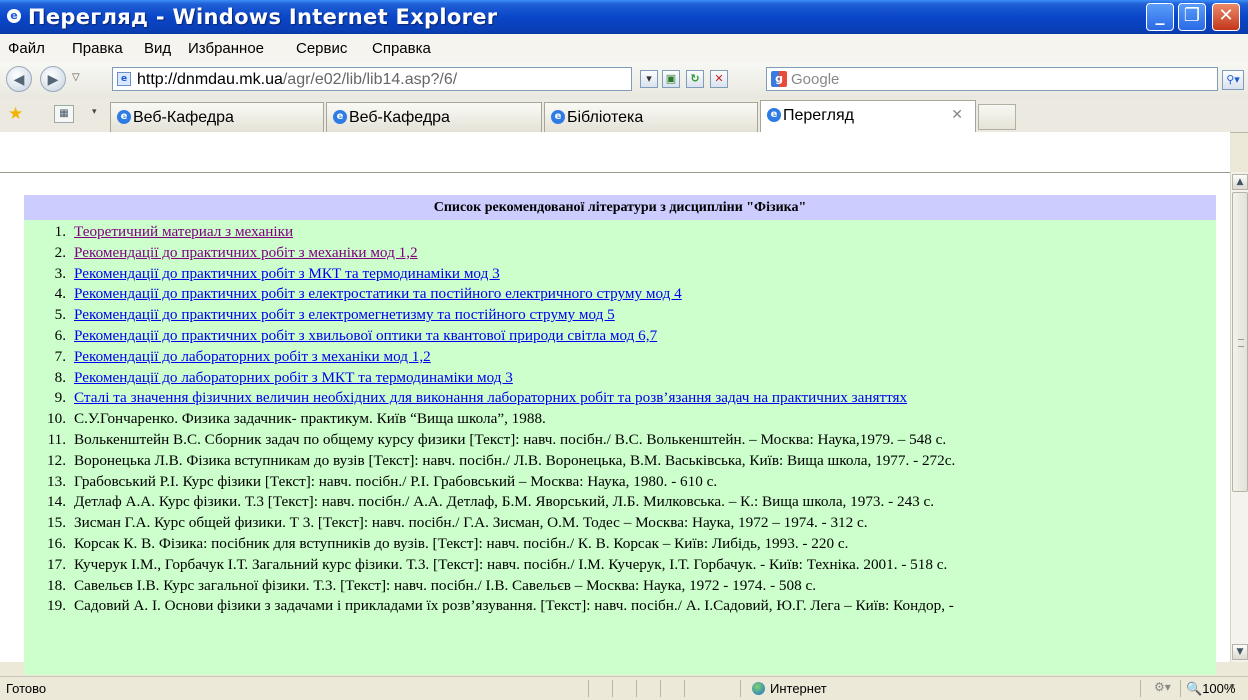  Describe the element at coordinates (957, 115) in the screenshot. I see `tab-close-icon: ✕` at that location.